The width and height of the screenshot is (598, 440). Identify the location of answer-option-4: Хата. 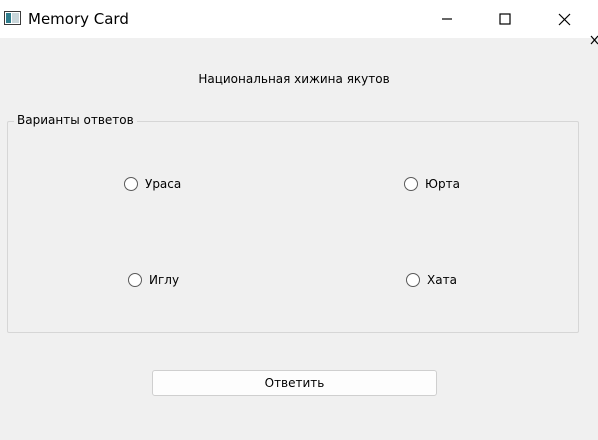
(431, 280).